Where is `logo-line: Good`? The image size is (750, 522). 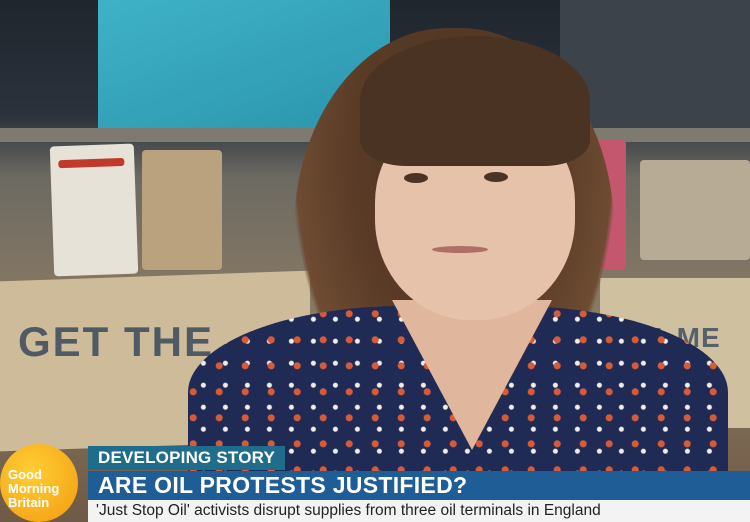 logo-line: Good is located at coordinates (25, 474).